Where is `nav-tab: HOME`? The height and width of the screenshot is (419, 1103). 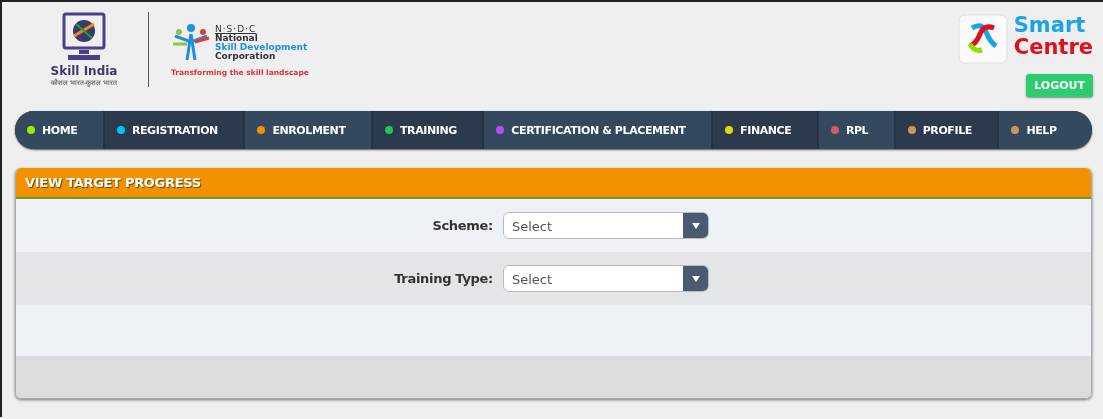
nav-tab: HOME is located at coordinates (60, 130).